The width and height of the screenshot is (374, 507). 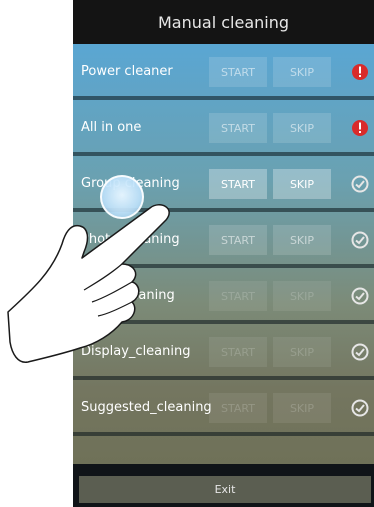 What do you see at coordinates (127, 71) in the screenshot?
I see `row-label: Power cleaner` at bounding box center [127, 71].